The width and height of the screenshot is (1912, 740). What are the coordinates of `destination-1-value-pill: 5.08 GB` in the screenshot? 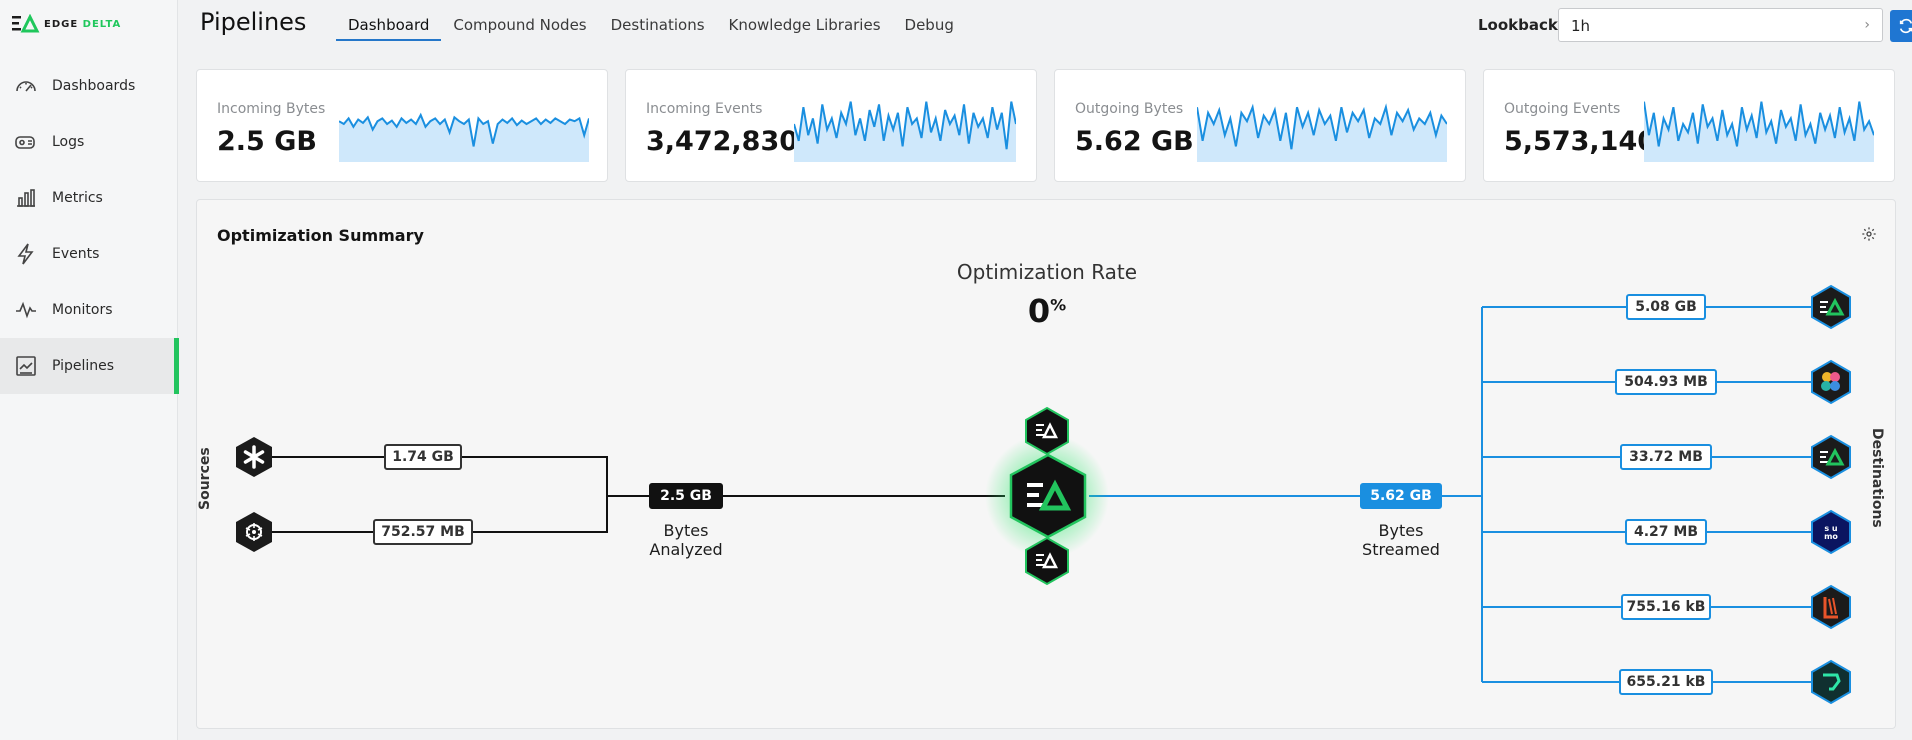 It's located at (1666, 307).